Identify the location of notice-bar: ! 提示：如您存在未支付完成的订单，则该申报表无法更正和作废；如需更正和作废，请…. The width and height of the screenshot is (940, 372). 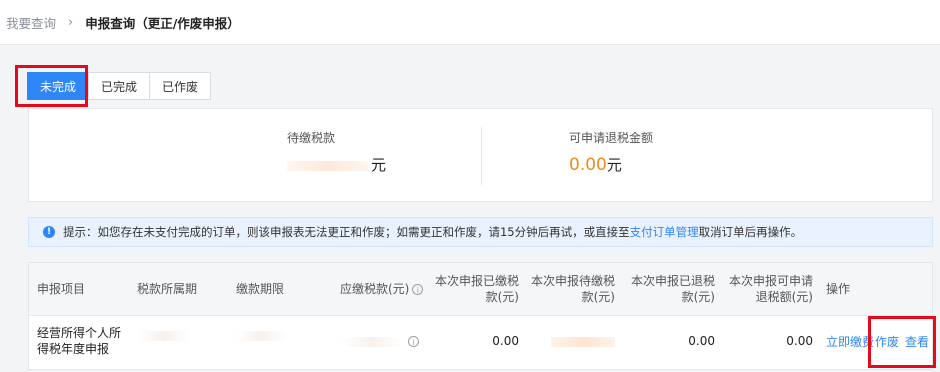
(480, 232).